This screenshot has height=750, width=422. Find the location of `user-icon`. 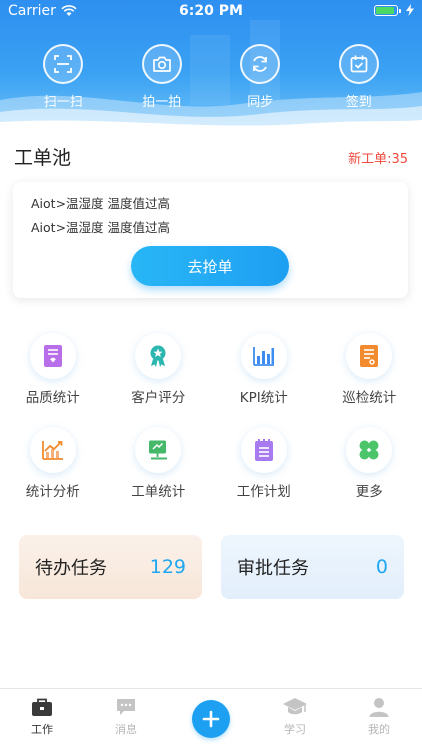

user-icon is located at coordinates (379, 707).